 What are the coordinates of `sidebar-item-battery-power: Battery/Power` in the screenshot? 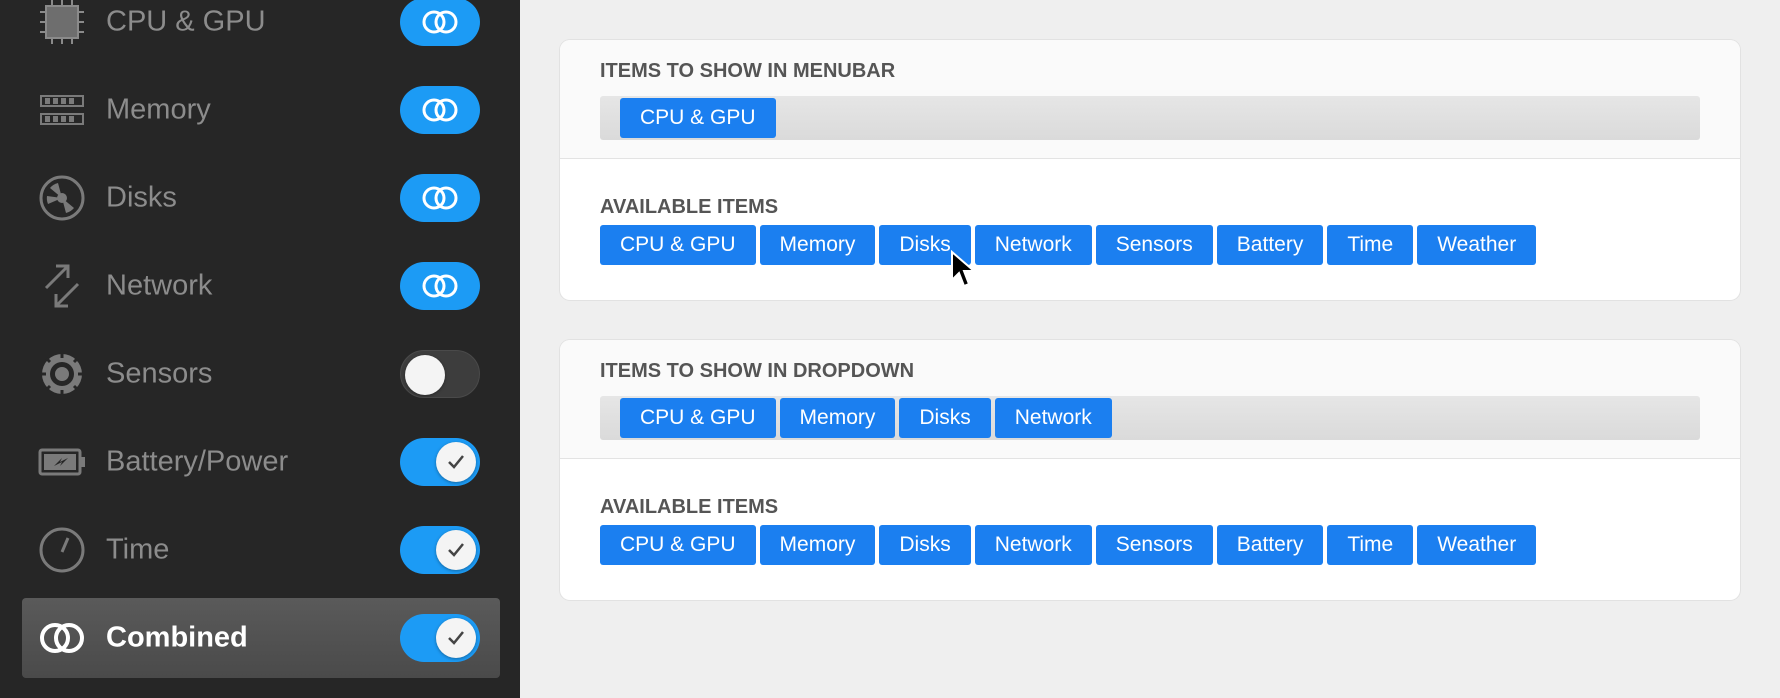 It's located at (261, 462).